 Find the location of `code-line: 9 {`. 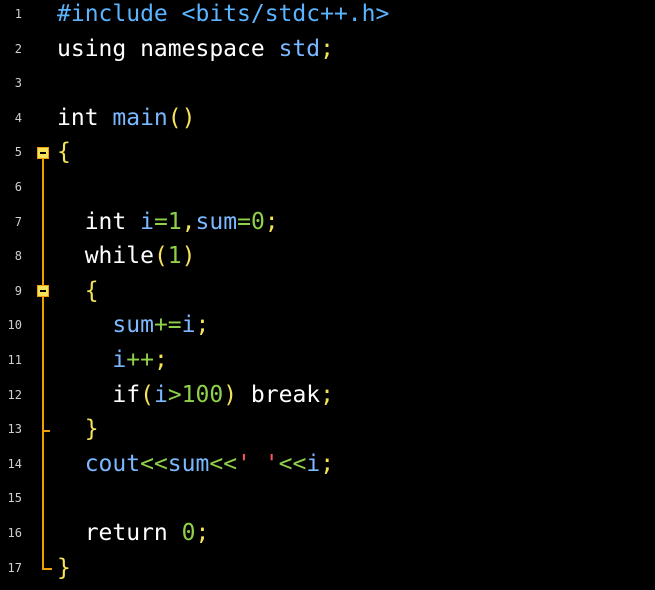

code-line: 9 { is located at coordinates (327, 291).